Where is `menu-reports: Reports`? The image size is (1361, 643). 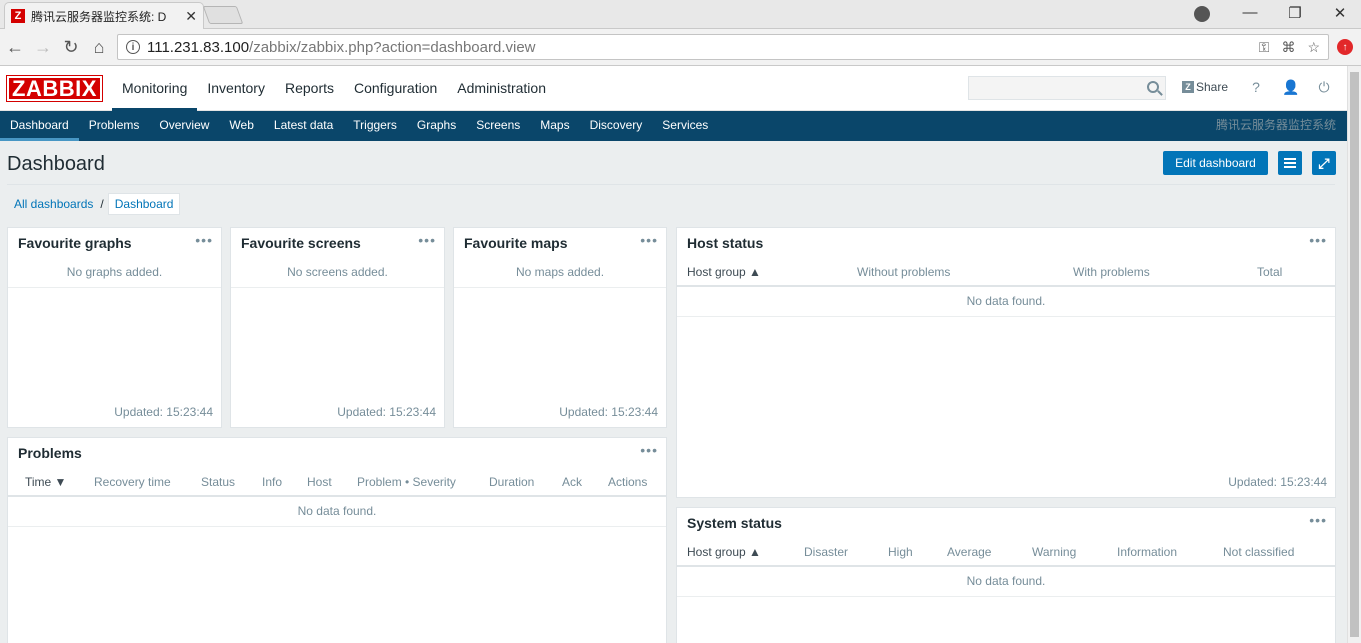
menu-reports: Reports is located at coordinates (309, 88).